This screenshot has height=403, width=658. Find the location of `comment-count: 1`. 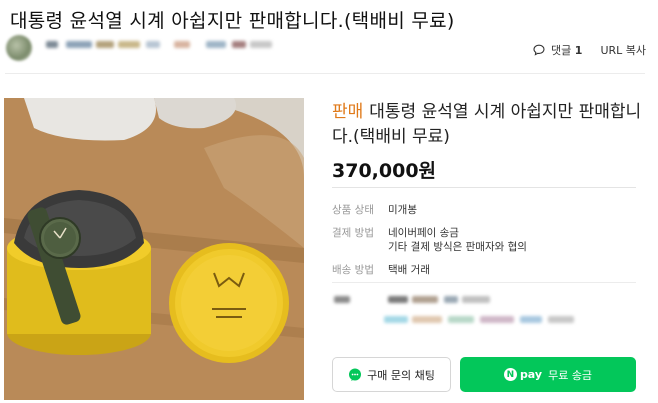

comment-count: 1 is located at coordinates (578, 50).